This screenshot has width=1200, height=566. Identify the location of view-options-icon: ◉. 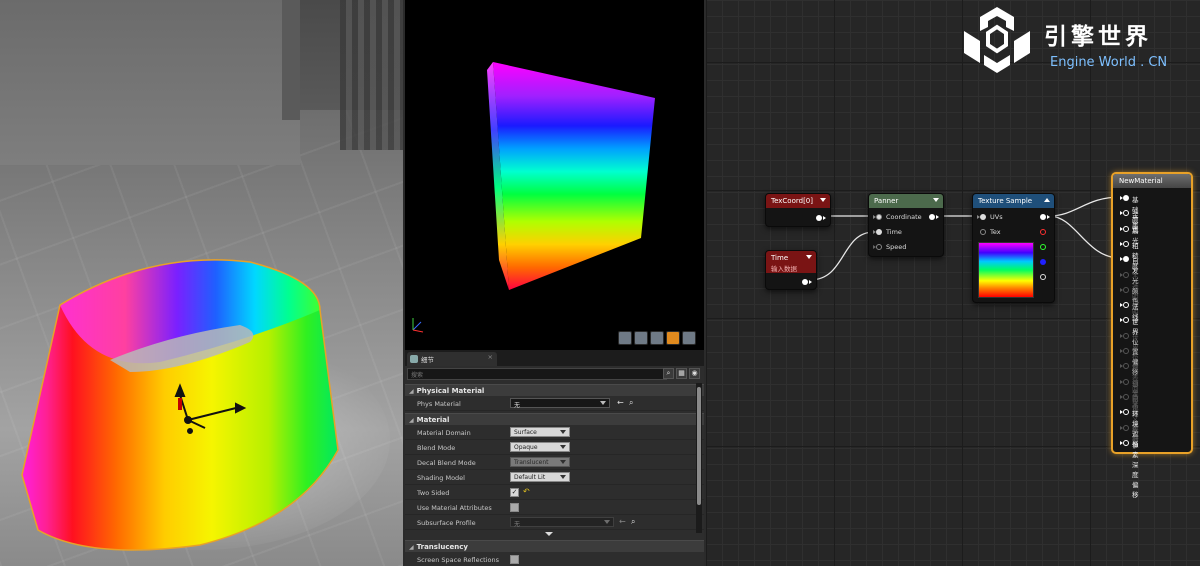
(694, 373).